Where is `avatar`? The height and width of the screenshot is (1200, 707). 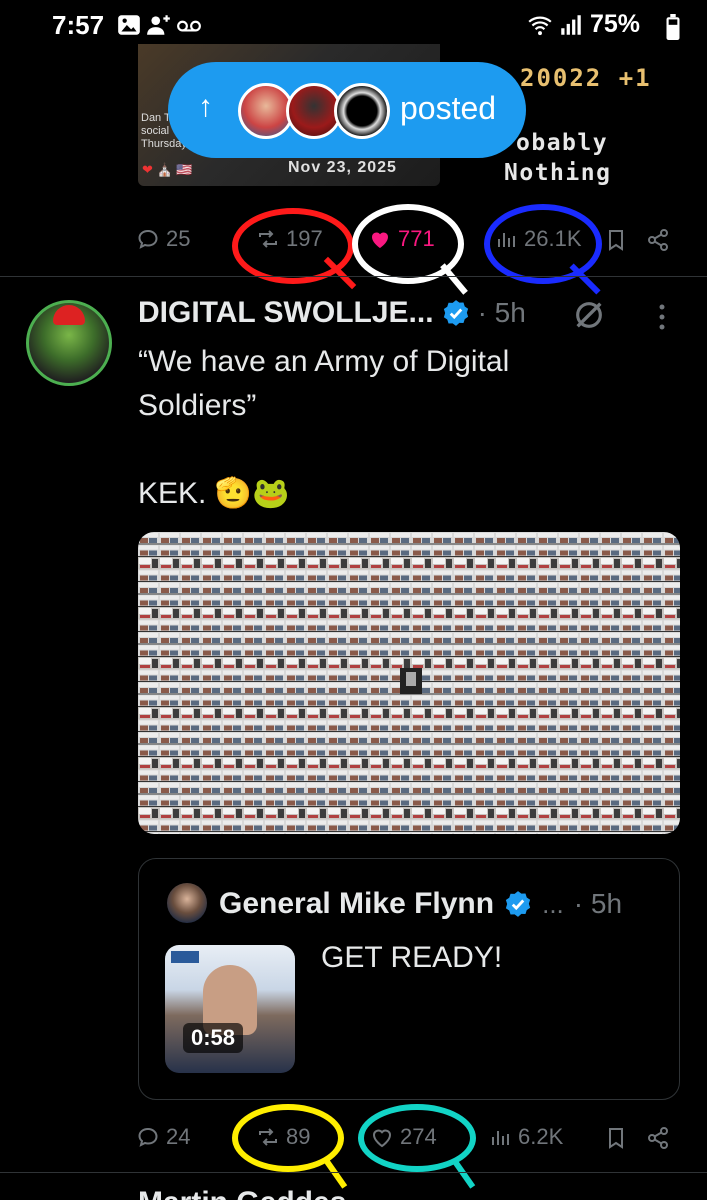
avatar is located at coordinates (362, 111).